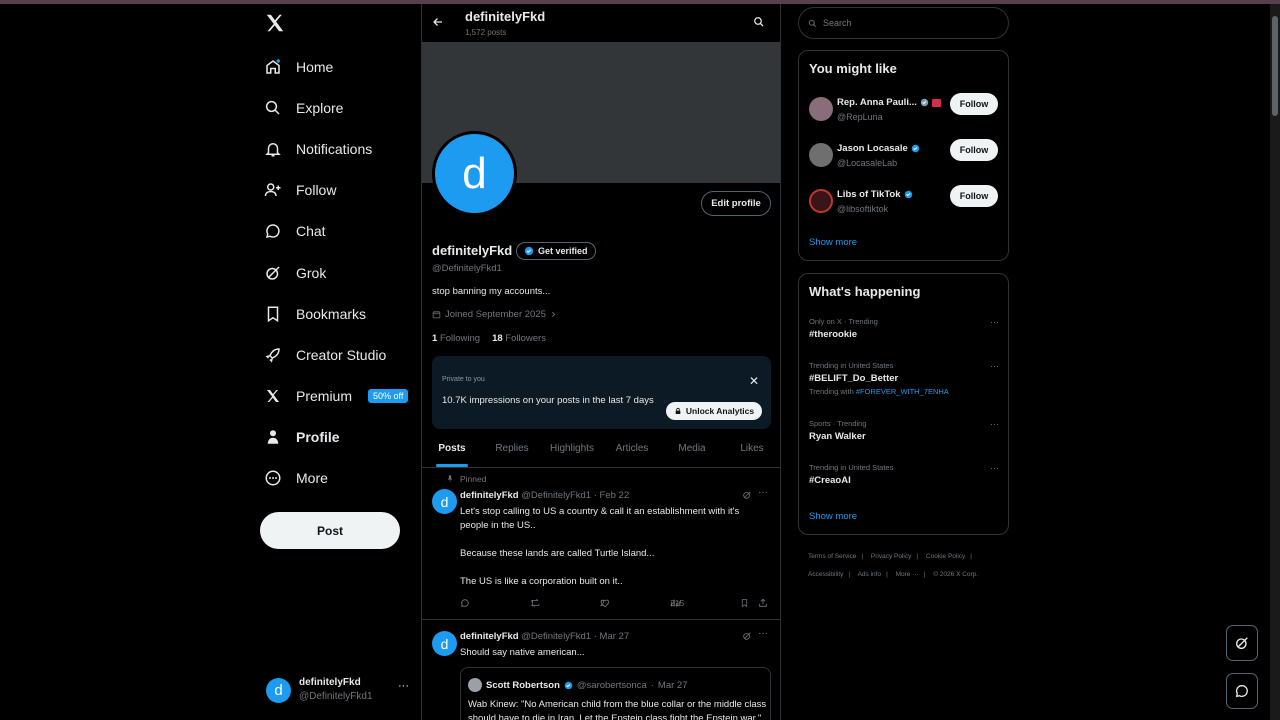  I want to click on nav-premium: Premium 50% off, so click(335, 396).